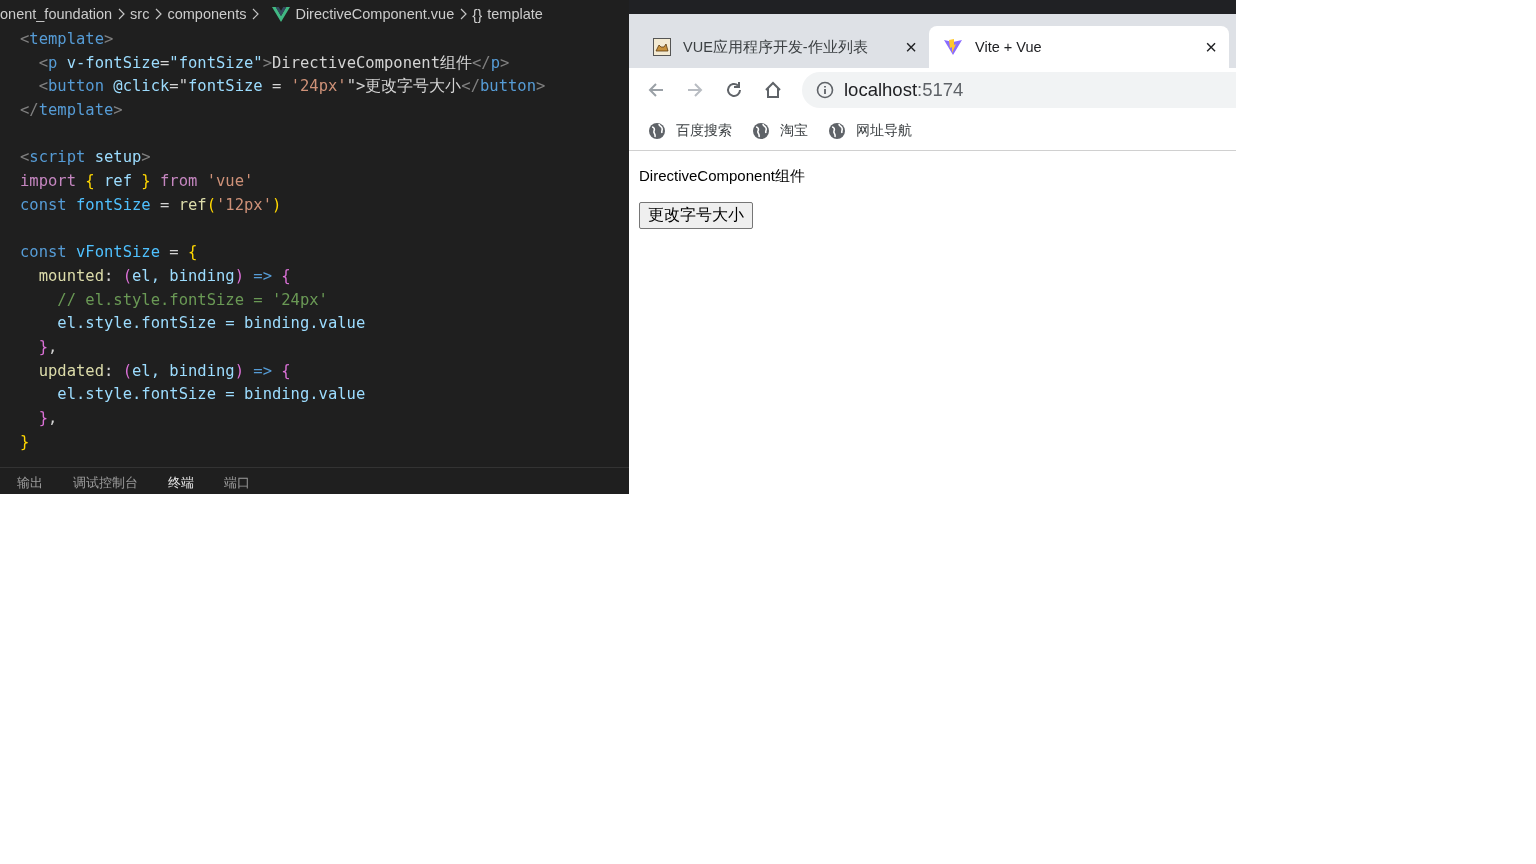  What do you see at coordinates (207, 14) in the screenshot?
I see `breadcrumb-item: components` at bounding box center [207, 14].